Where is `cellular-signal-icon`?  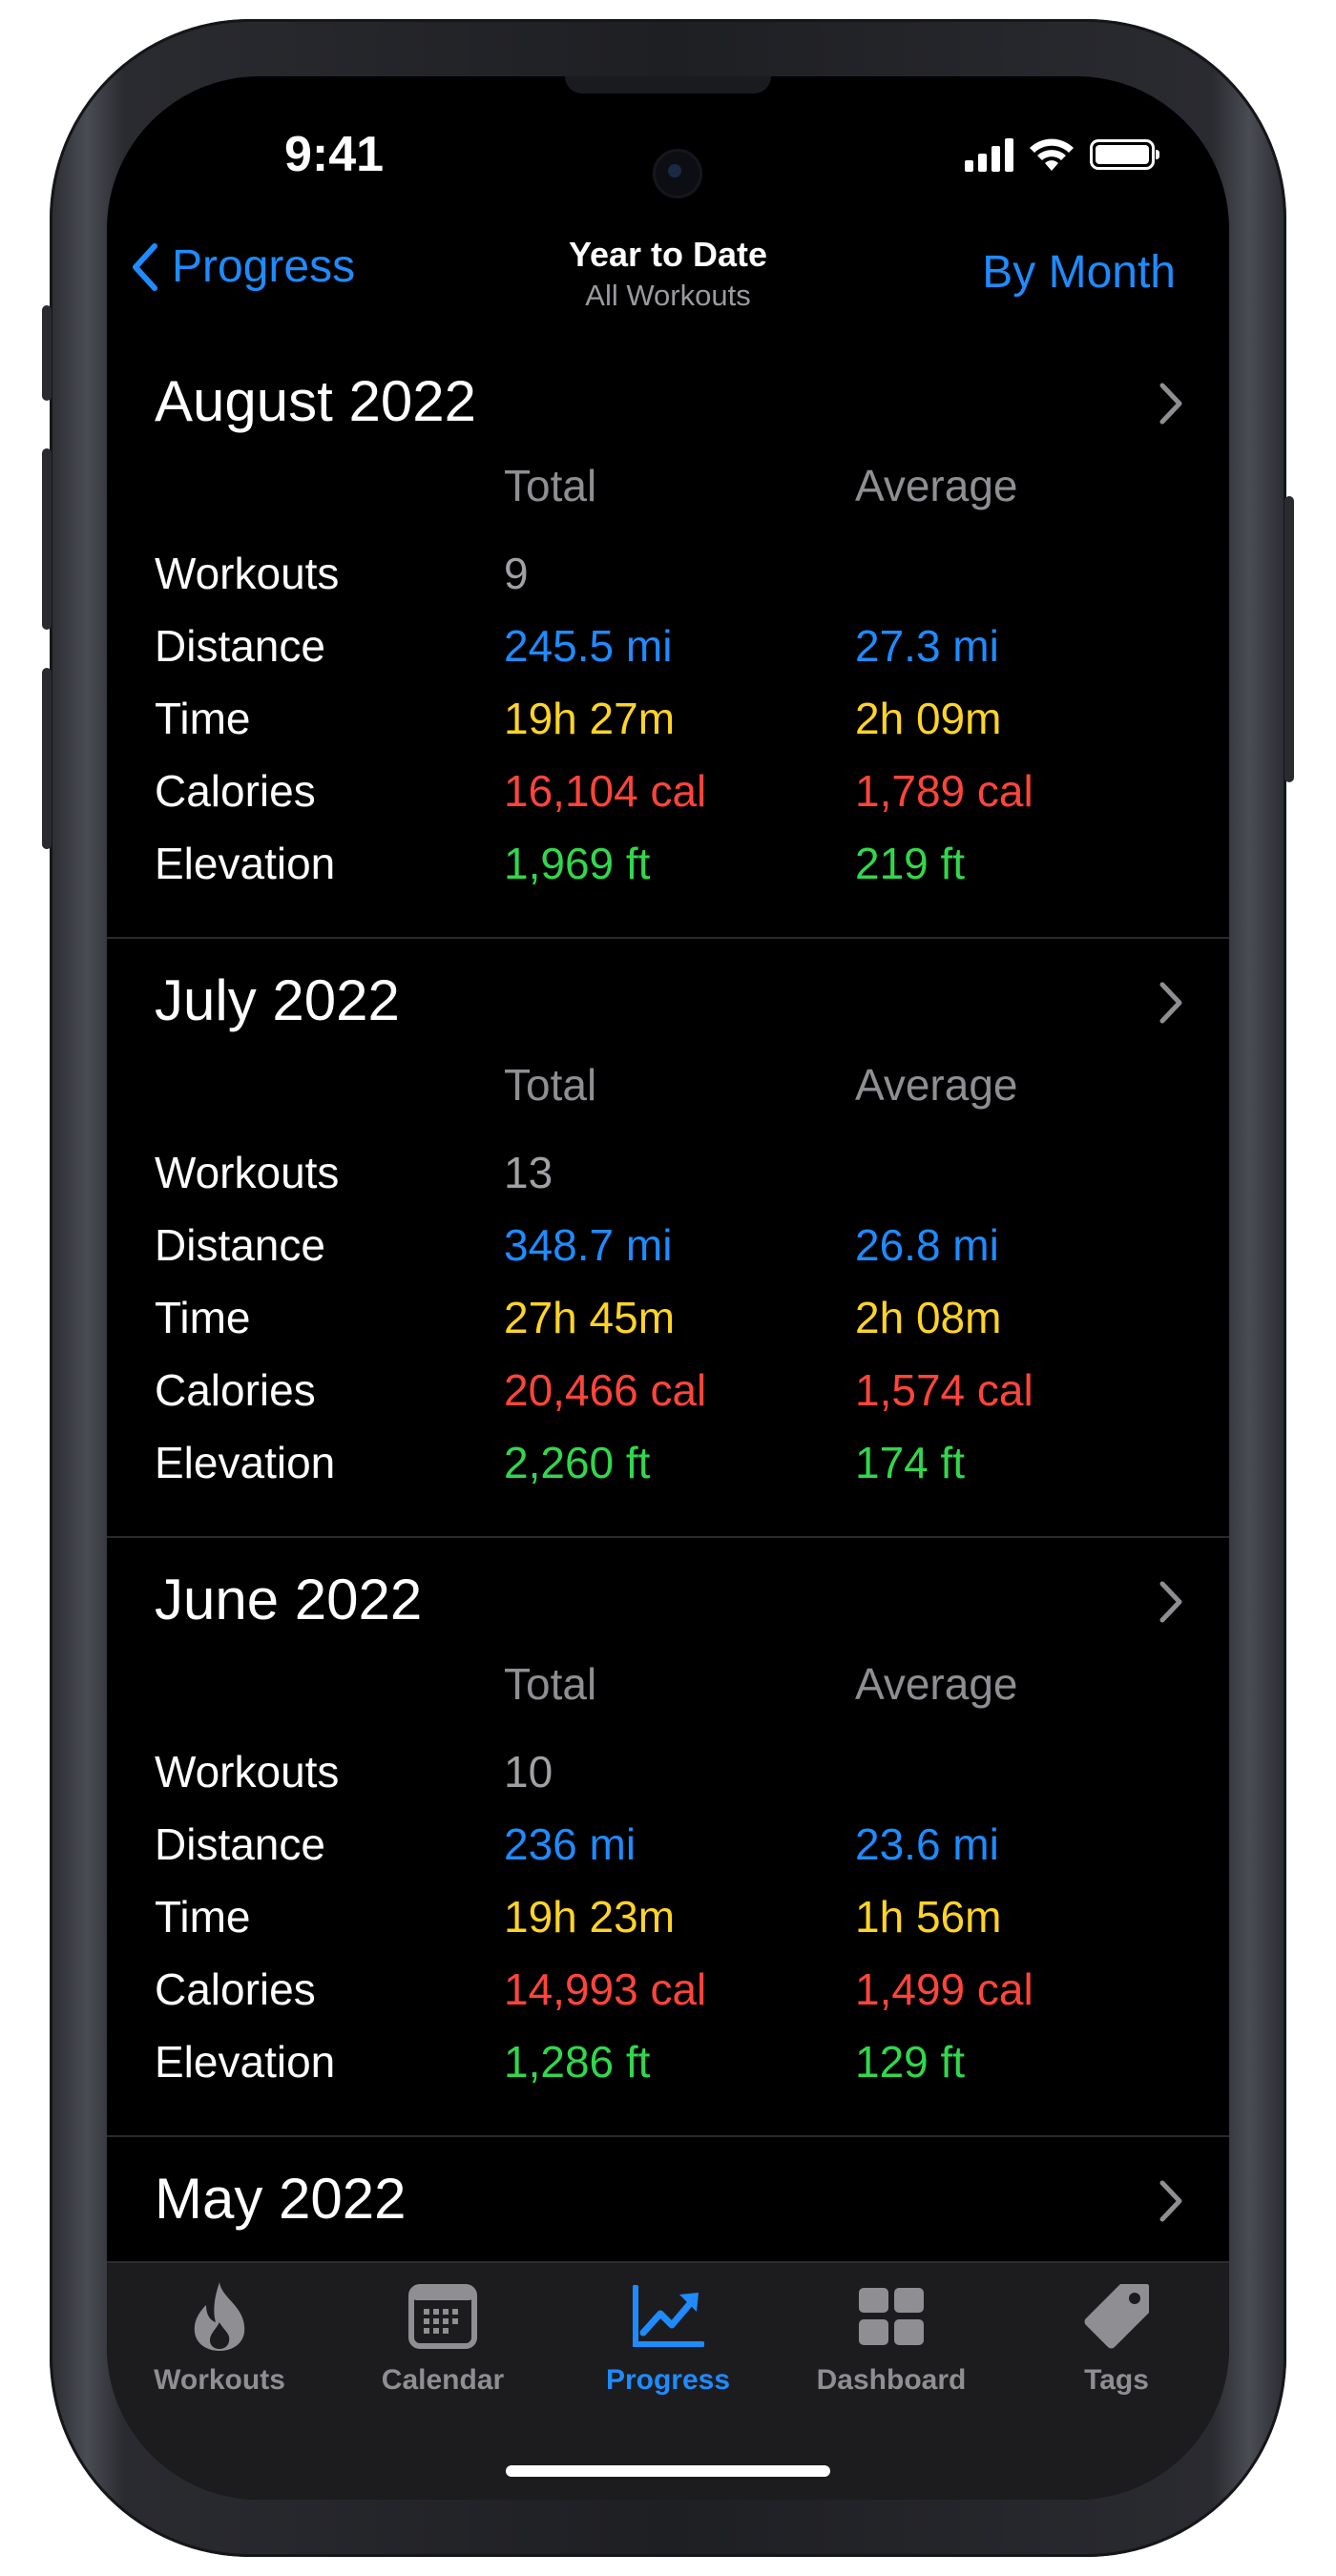
cellular-signal-icon is located at coordinates (989, 154).